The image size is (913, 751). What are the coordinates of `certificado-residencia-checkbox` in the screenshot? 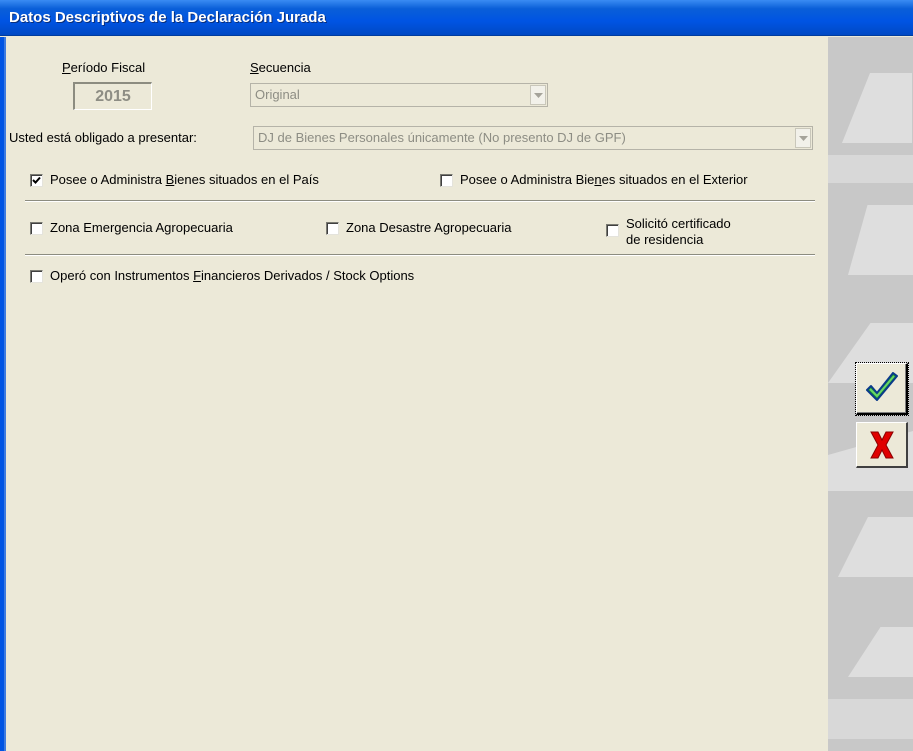 It's located at (612, 230).